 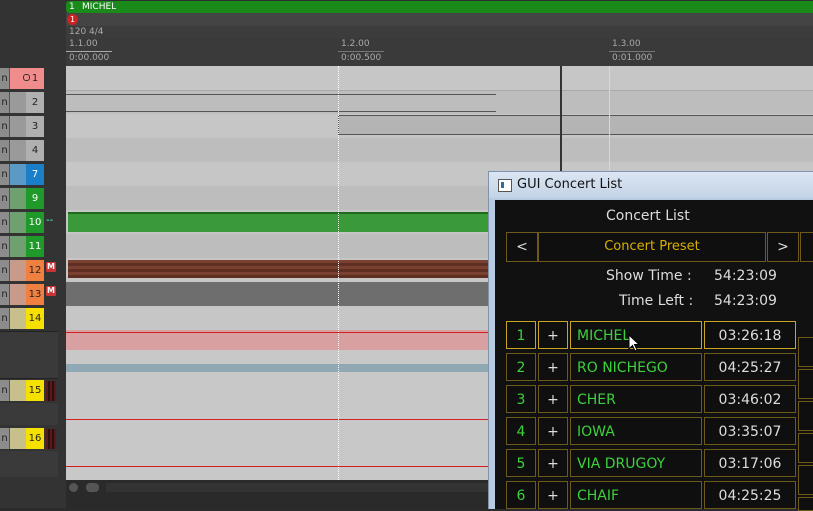 I want to click on track-number: 14, so click(x=35, y=318).